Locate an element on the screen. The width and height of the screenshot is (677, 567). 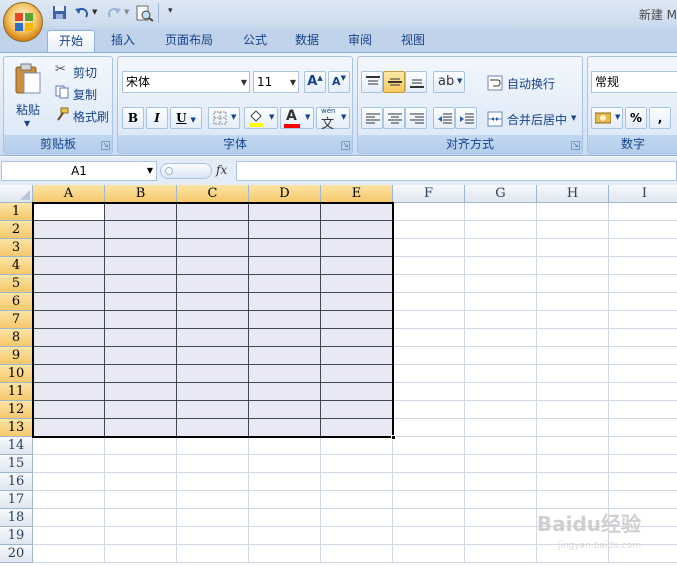
tab-insert: 插入 is located at coordinates (123, 41).